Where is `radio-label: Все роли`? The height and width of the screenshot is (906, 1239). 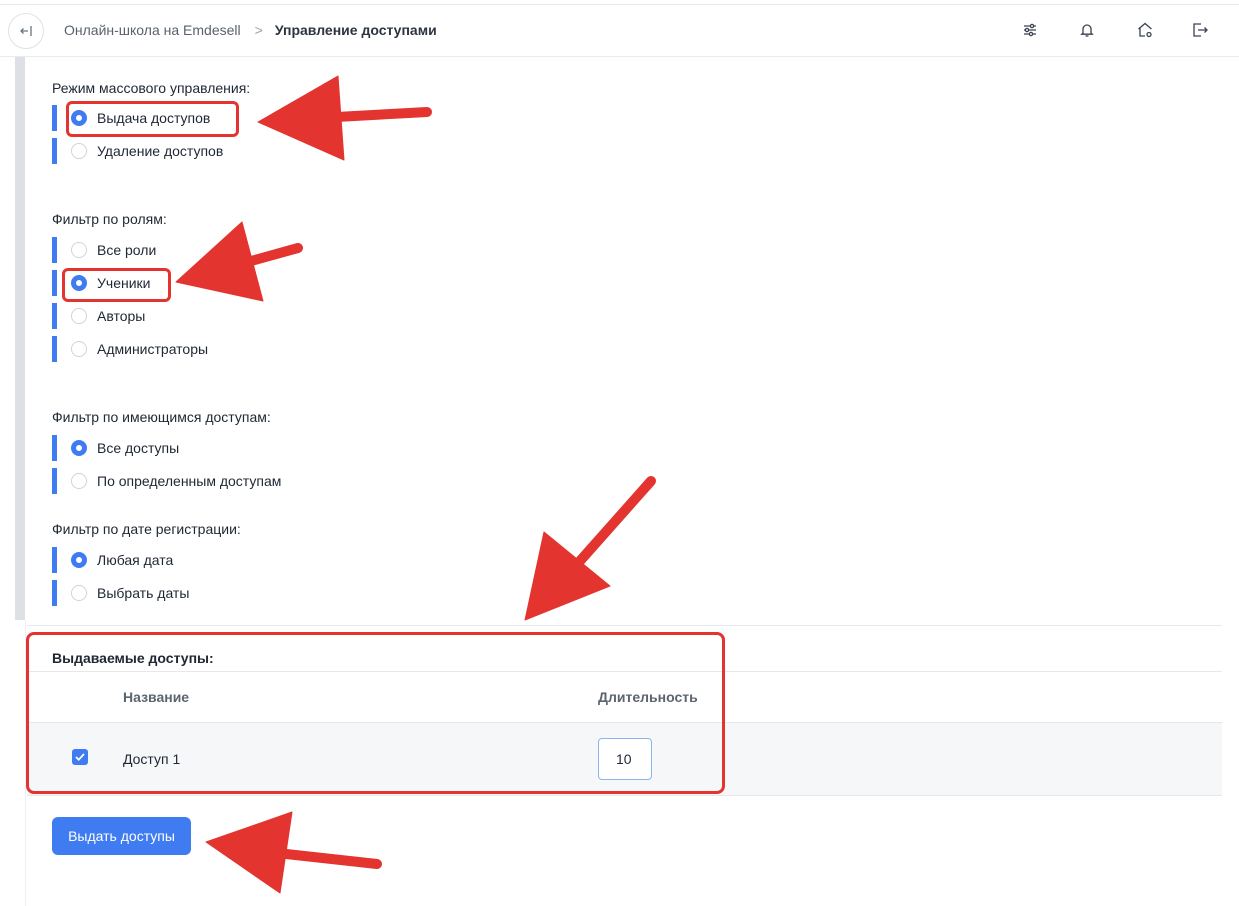 radio-label: Все роли is located at coordinates (127, 250).